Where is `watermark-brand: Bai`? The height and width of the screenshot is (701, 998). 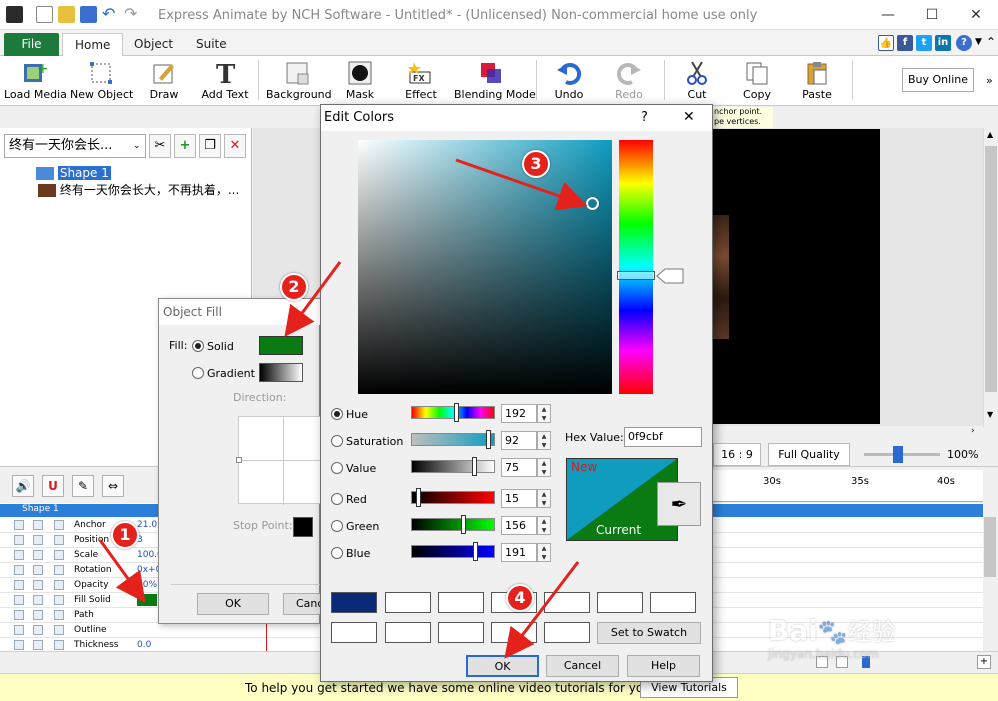
watermark-brand: Bai is located at coordinates (793, 630).